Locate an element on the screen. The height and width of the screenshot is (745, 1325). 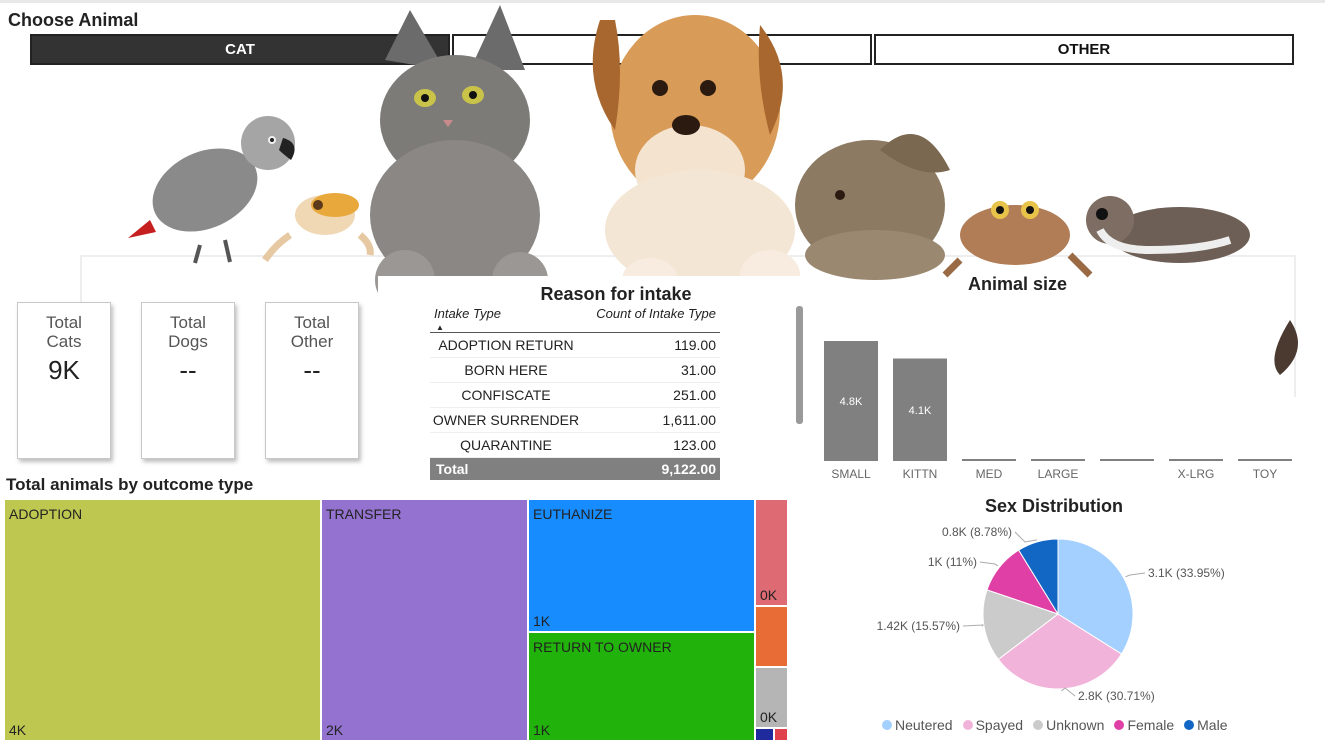
legend-item-male: Male is located at coordinates (1206, 725).